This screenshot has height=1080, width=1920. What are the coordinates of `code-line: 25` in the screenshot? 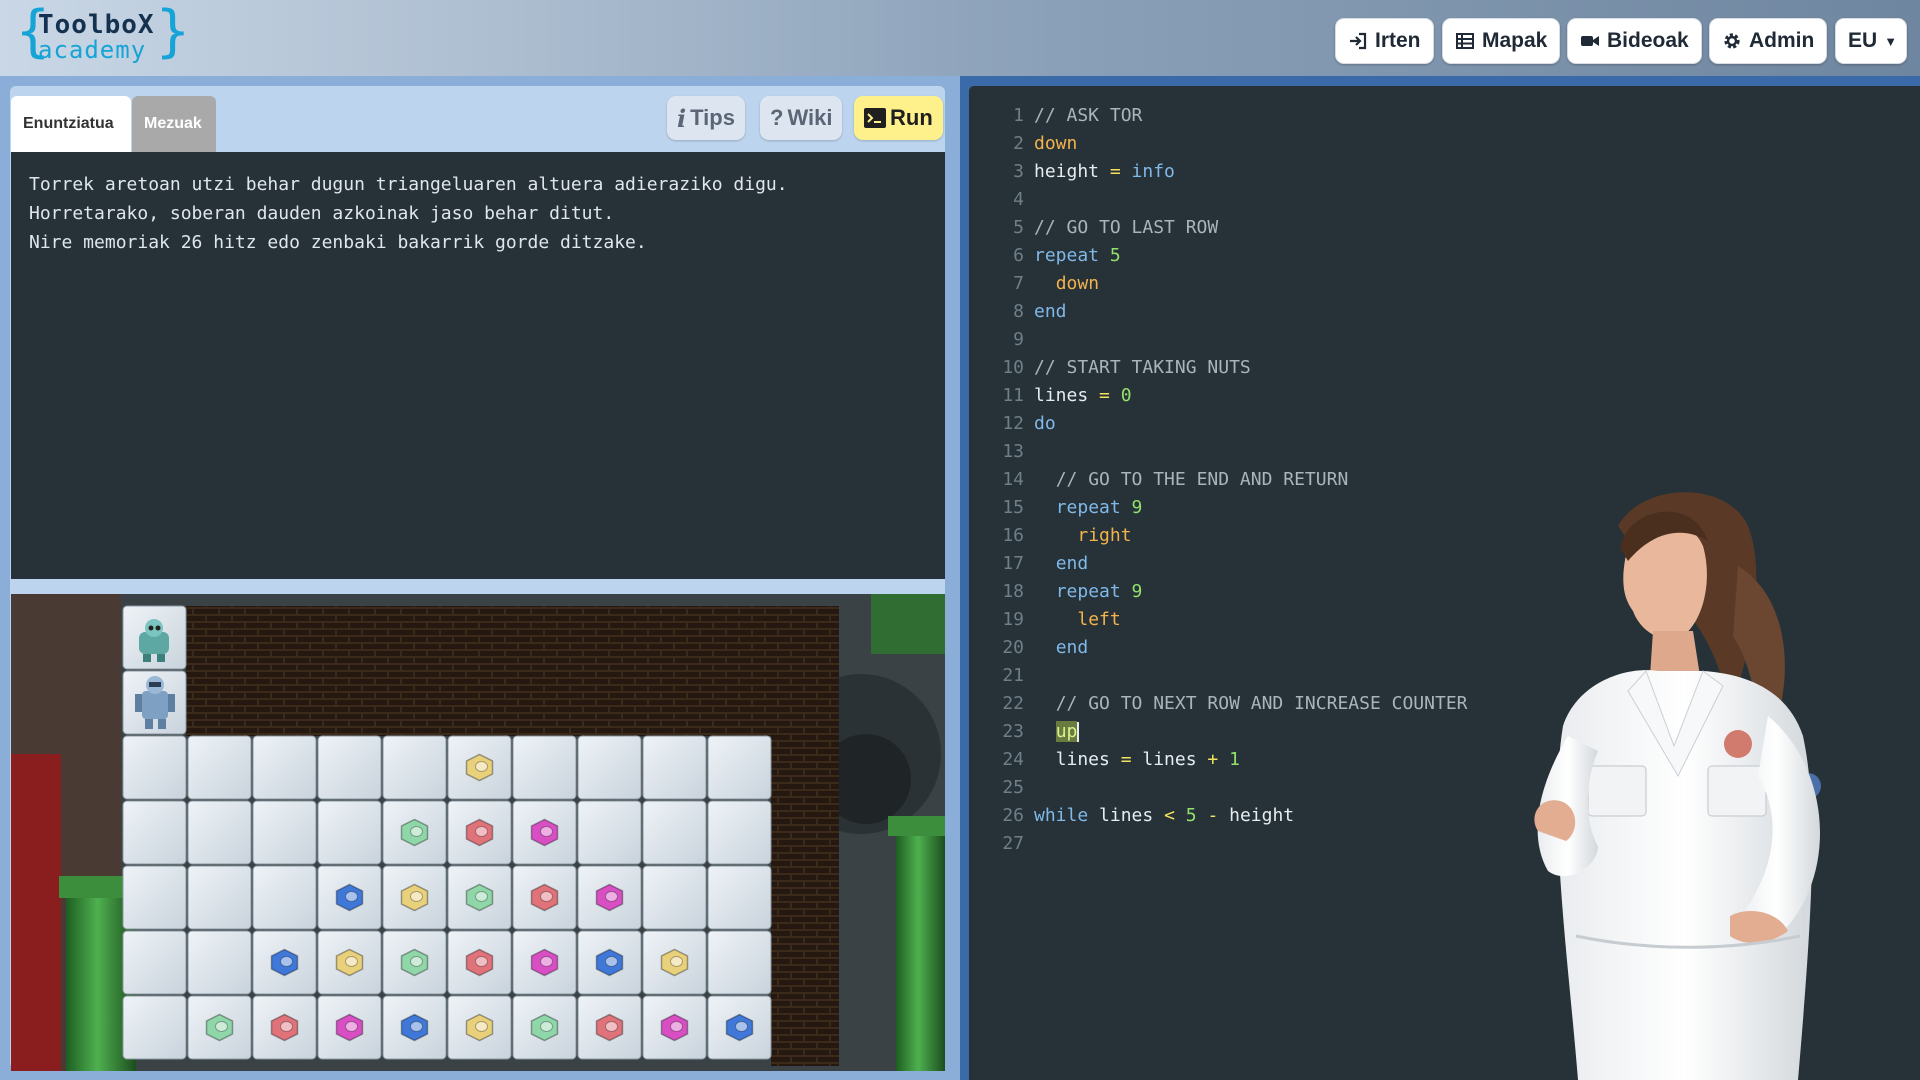 It's located at (1218, 788).